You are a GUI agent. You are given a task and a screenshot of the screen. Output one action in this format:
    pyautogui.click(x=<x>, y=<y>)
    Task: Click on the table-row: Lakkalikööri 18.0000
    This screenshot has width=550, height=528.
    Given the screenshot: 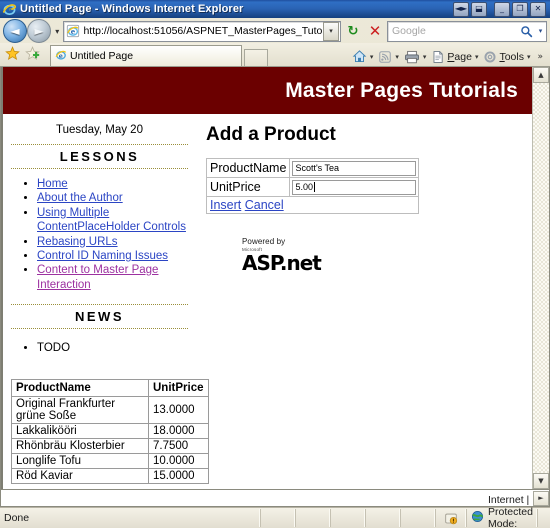 What is the action you would take?
    pyautogui.click(x=110, y=431)
    